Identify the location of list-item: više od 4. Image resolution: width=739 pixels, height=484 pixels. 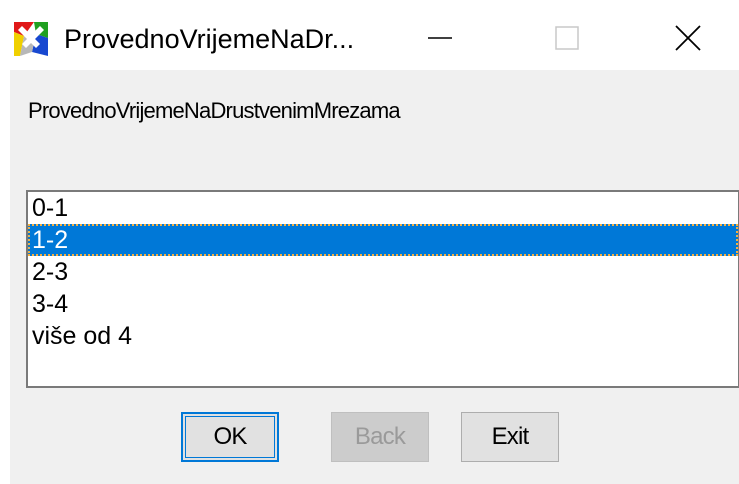
(383, 336).